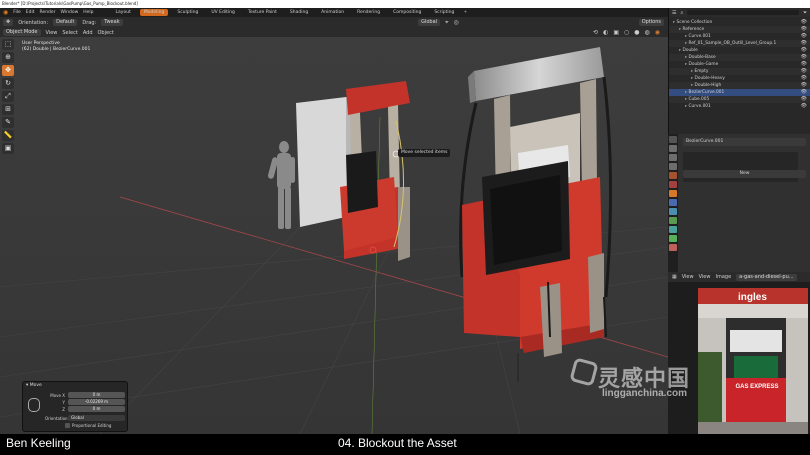 Image resolution: width=810 pixels, height=455 pixels. I want to click on scale-tool-icon: ⤢, so click(8, 96).